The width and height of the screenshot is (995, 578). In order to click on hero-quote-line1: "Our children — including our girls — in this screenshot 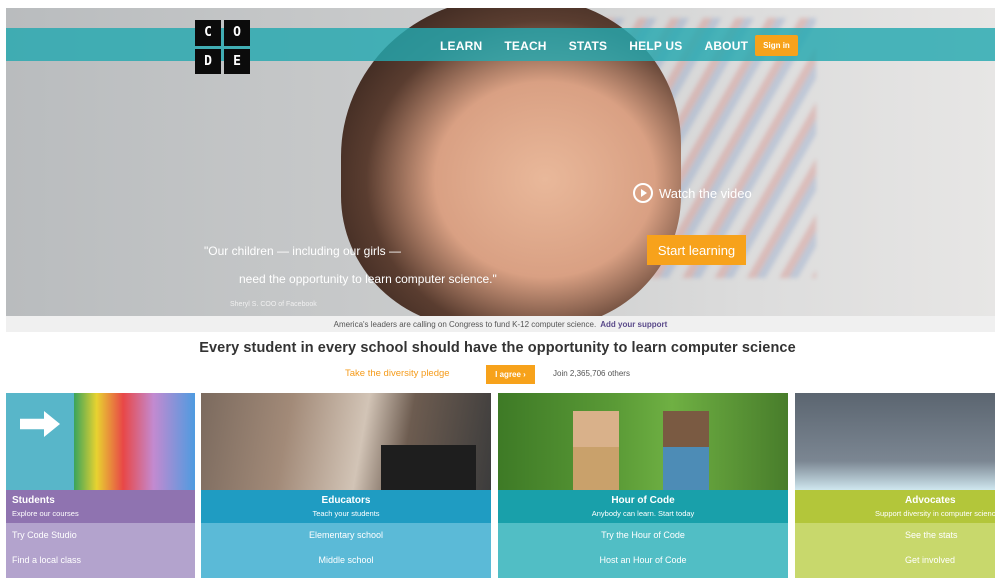, I will do `click(303, 251)`.